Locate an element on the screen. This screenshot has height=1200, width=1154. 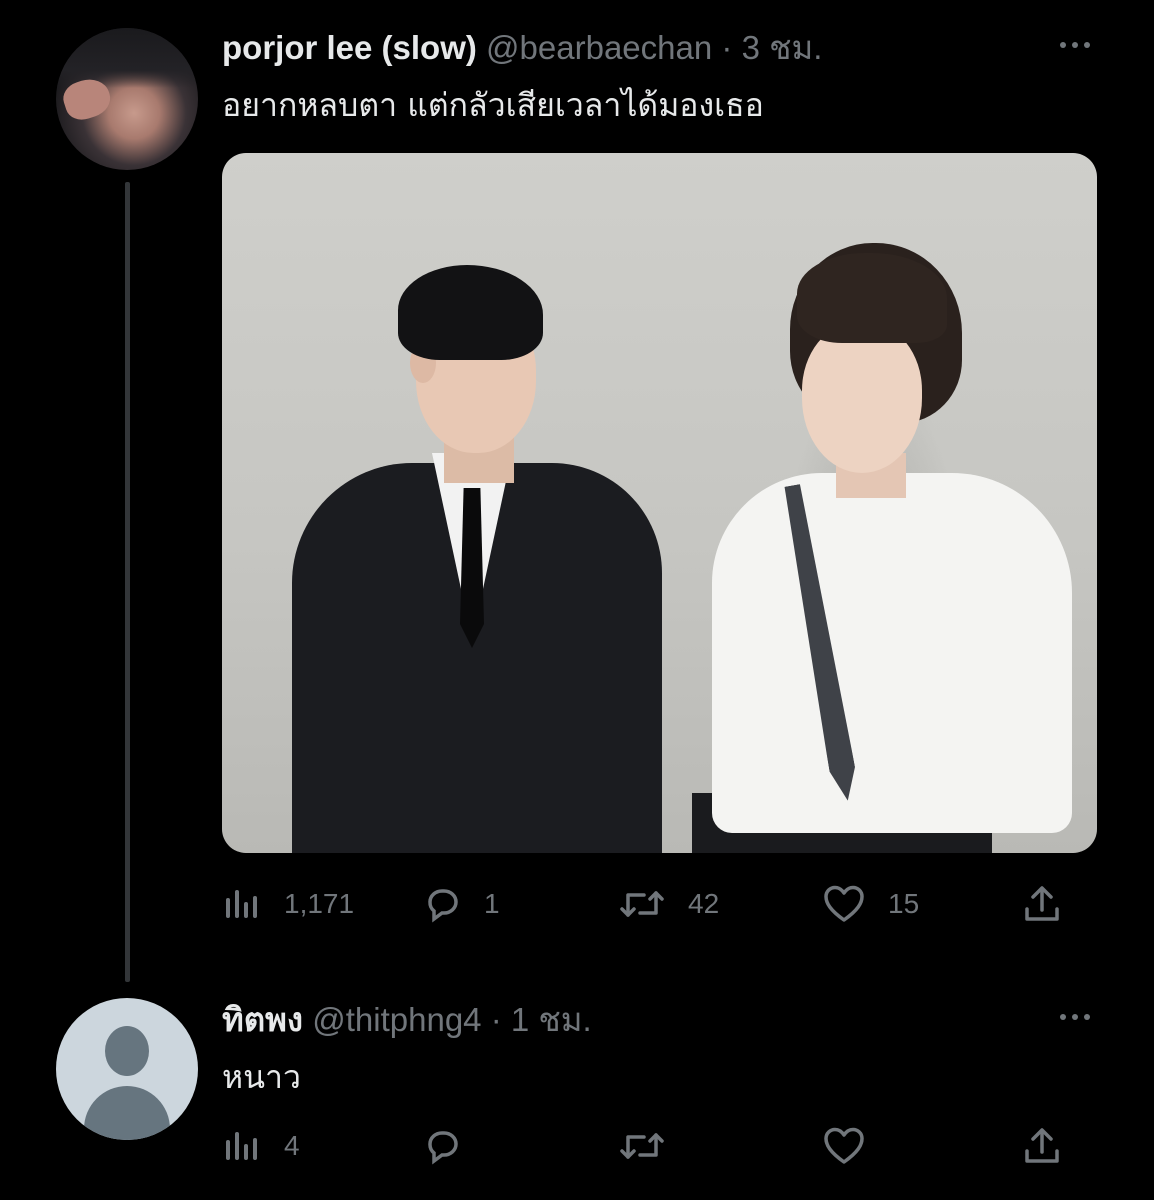
retweet-button: 42 is located at coordinates (668, 904).